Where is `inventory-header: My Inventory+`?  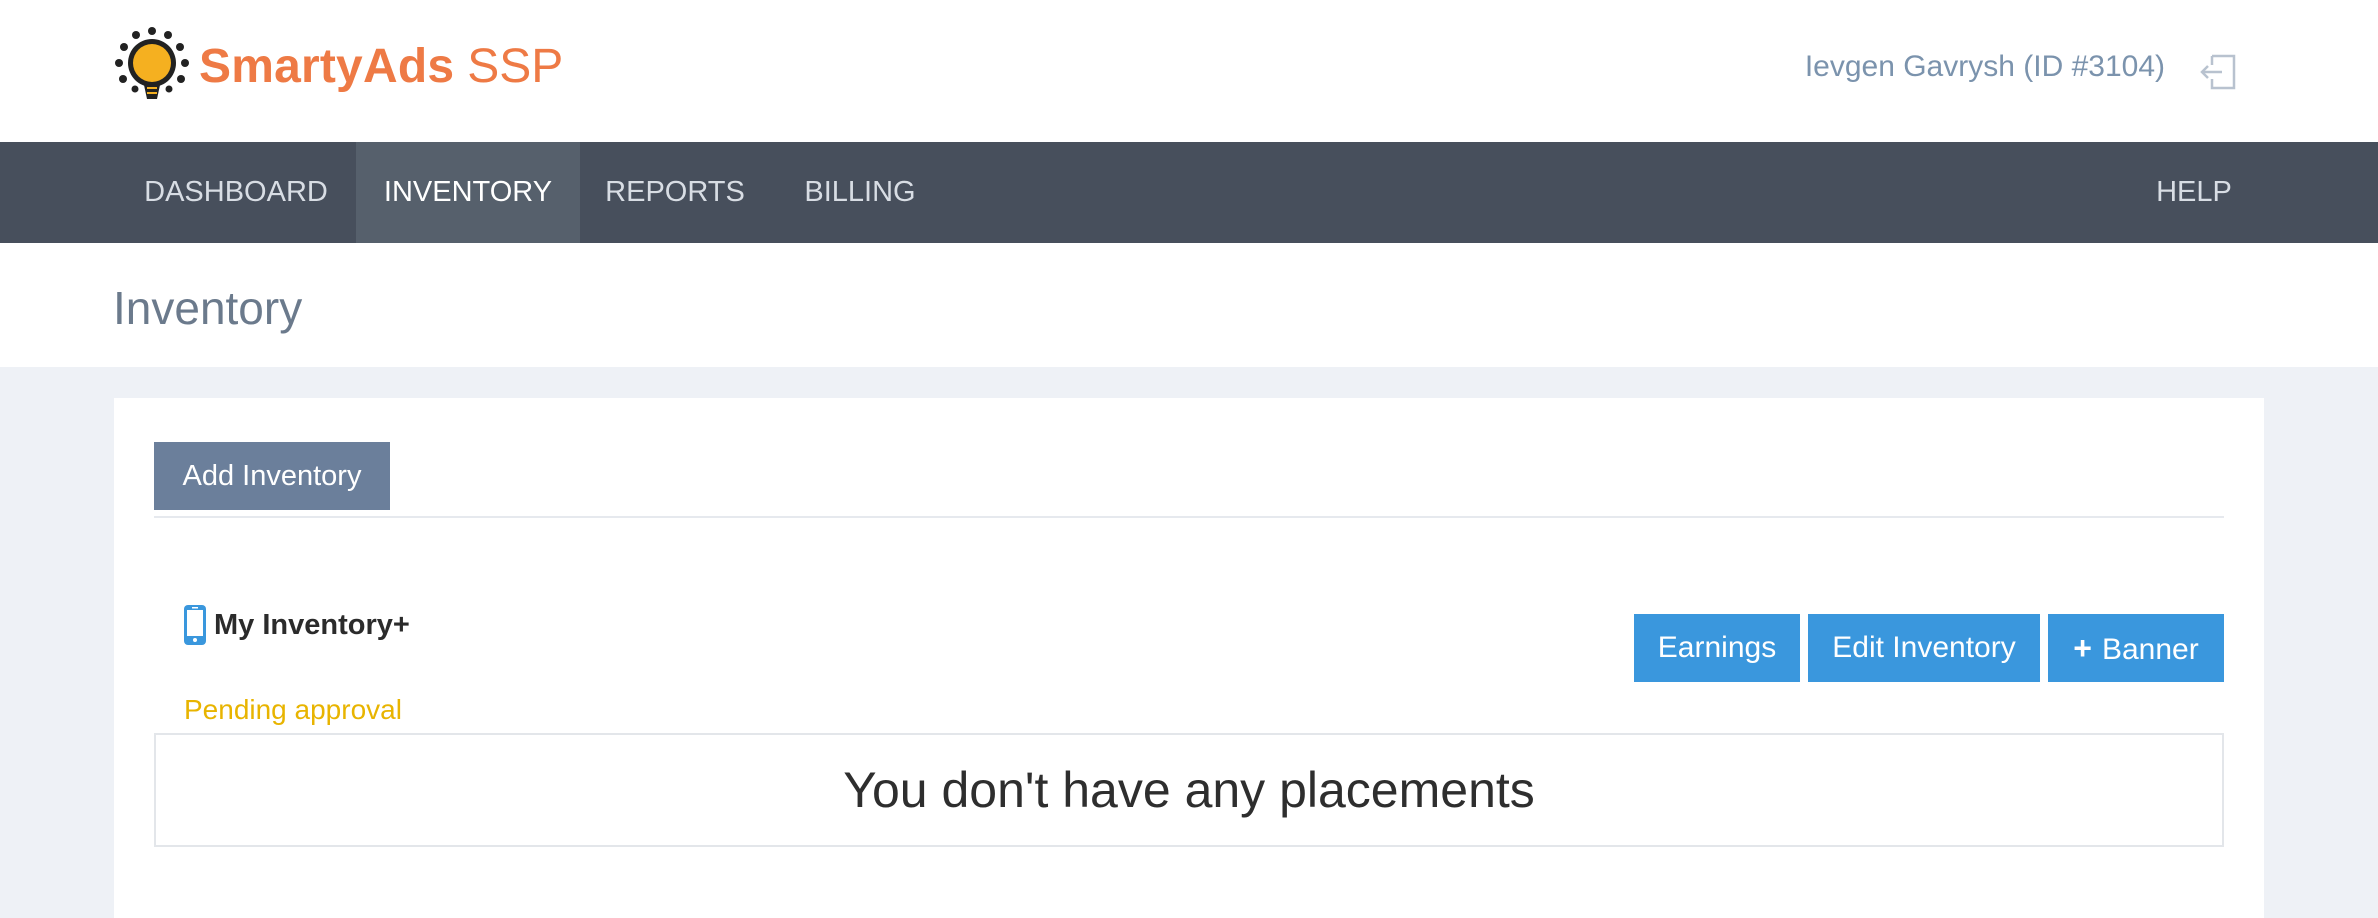
inventory-header: My Inventory+ is located at coordinates (296, 625).